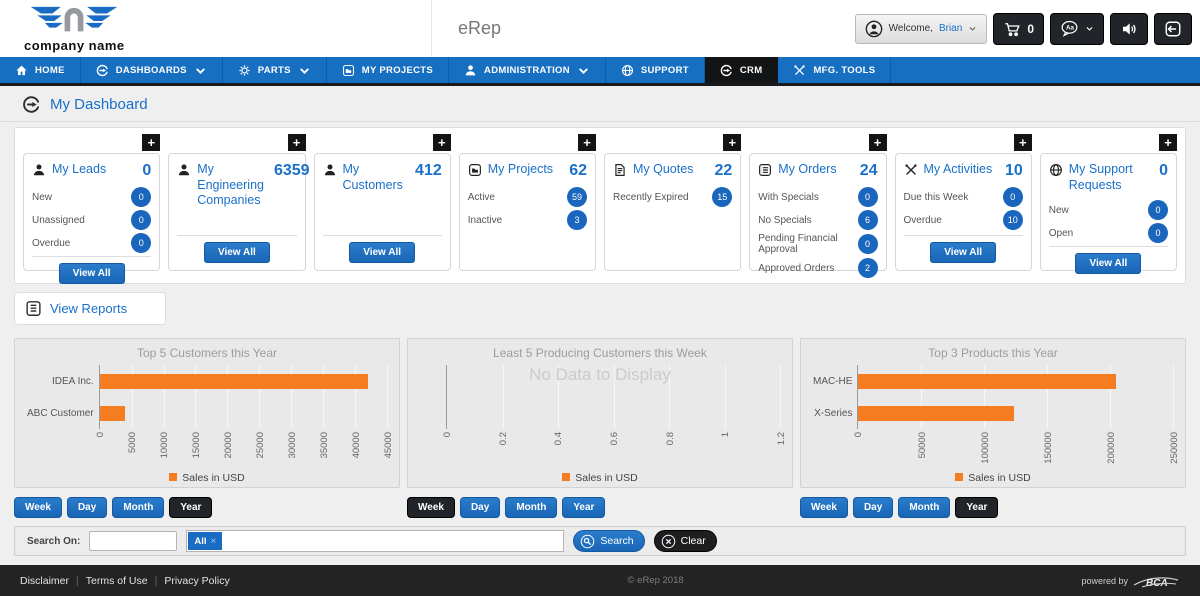 The image size is (1200, 596). What do you see at coordinates (1173, 28) in the screenshot?
I see `logout-button` at bounding box center [1173, 28].